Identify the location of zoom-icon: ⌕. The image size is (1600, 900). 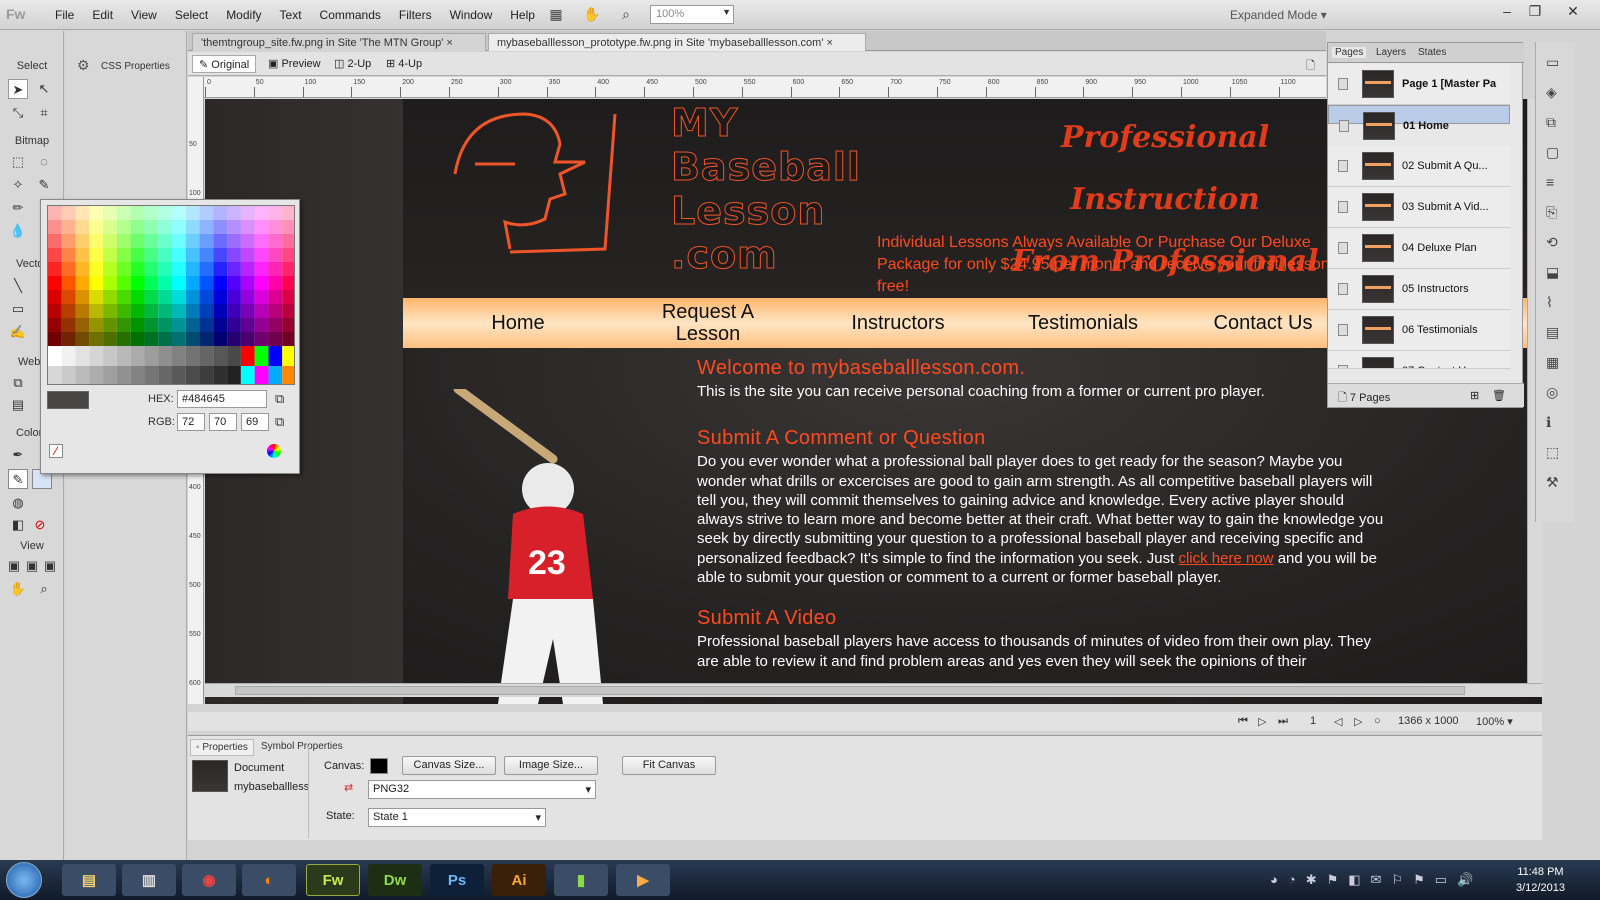
(626, 15).